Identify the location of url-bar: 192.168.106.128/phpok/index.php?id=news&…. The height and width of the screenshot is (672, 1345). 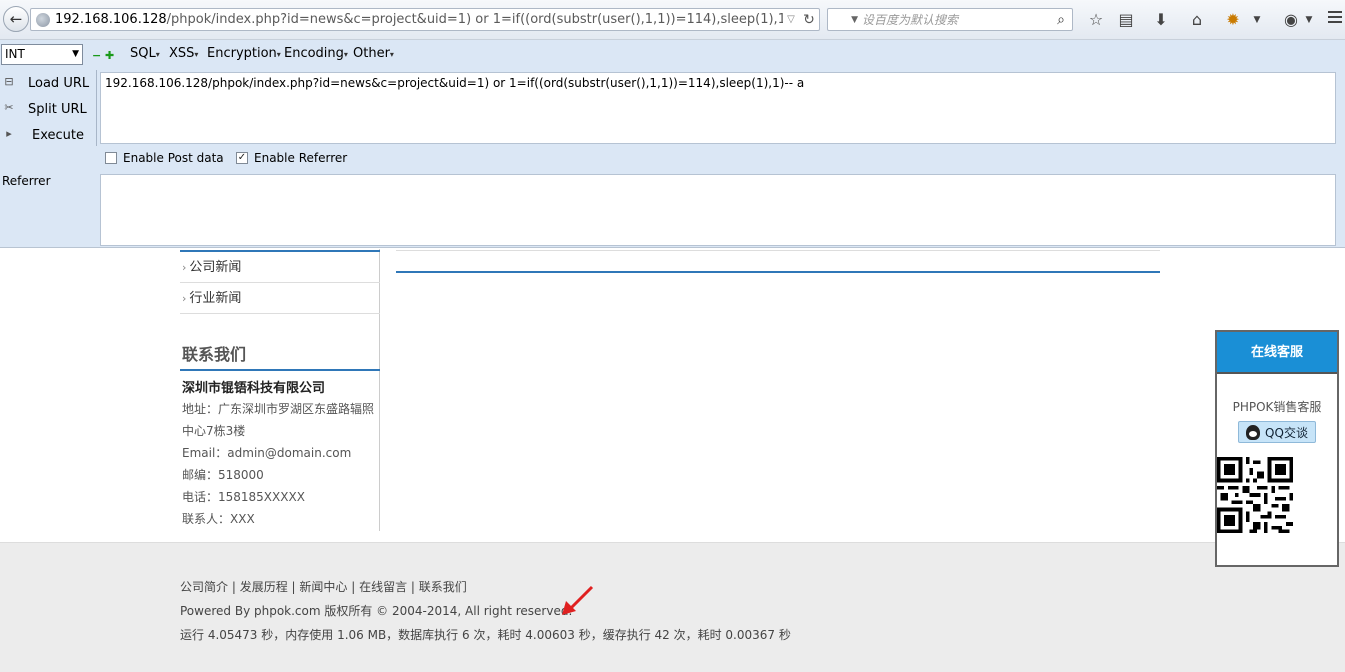
(425, 19).